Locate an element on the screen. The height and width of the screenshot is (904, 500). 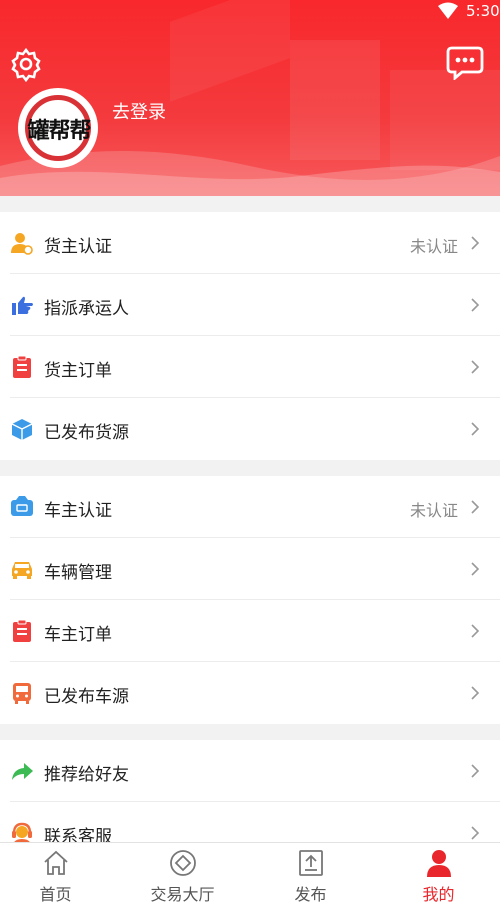
menu-item-assign-carrier: 指派承运人 is located at coordinates (250, 305).